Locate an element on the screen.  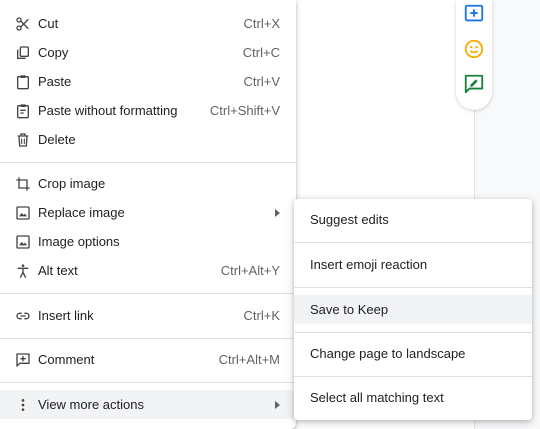
menu-item-replace-image: Replace image is located at coordinates (148, 212).